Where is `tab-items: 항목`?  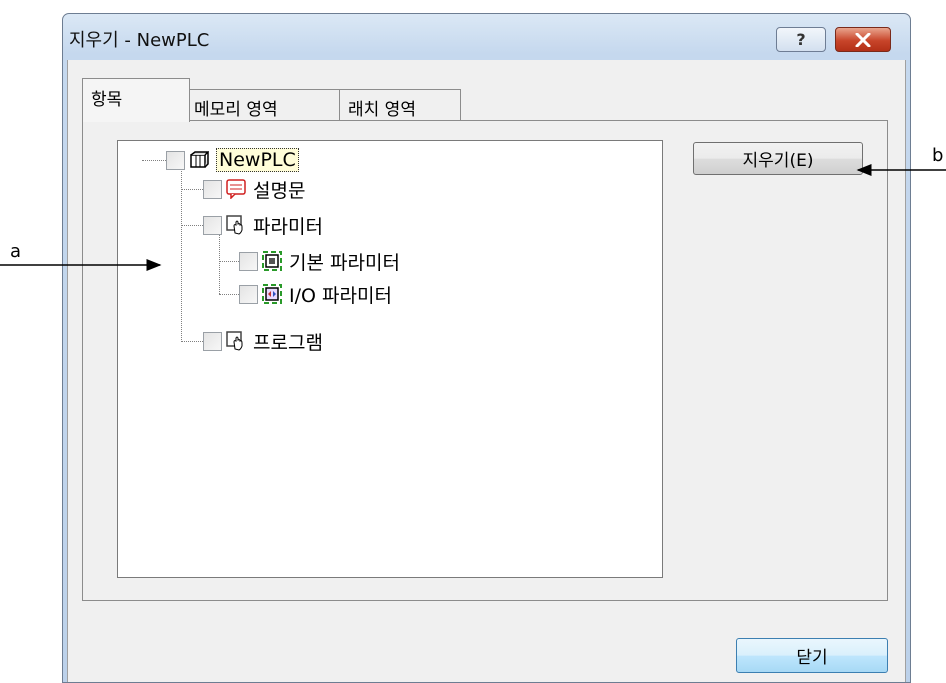 tab-items: 항목 is located at coordinates (136, 100).